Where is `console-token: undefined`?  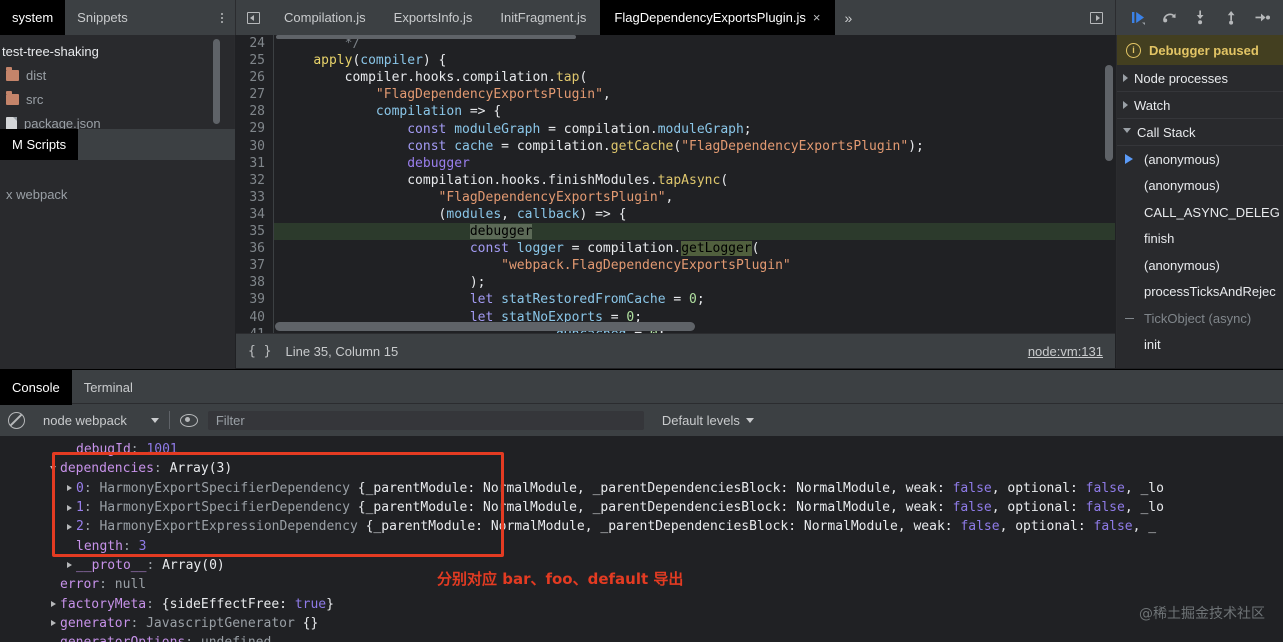
console-token: undefined is located at coordinates (236, 638).